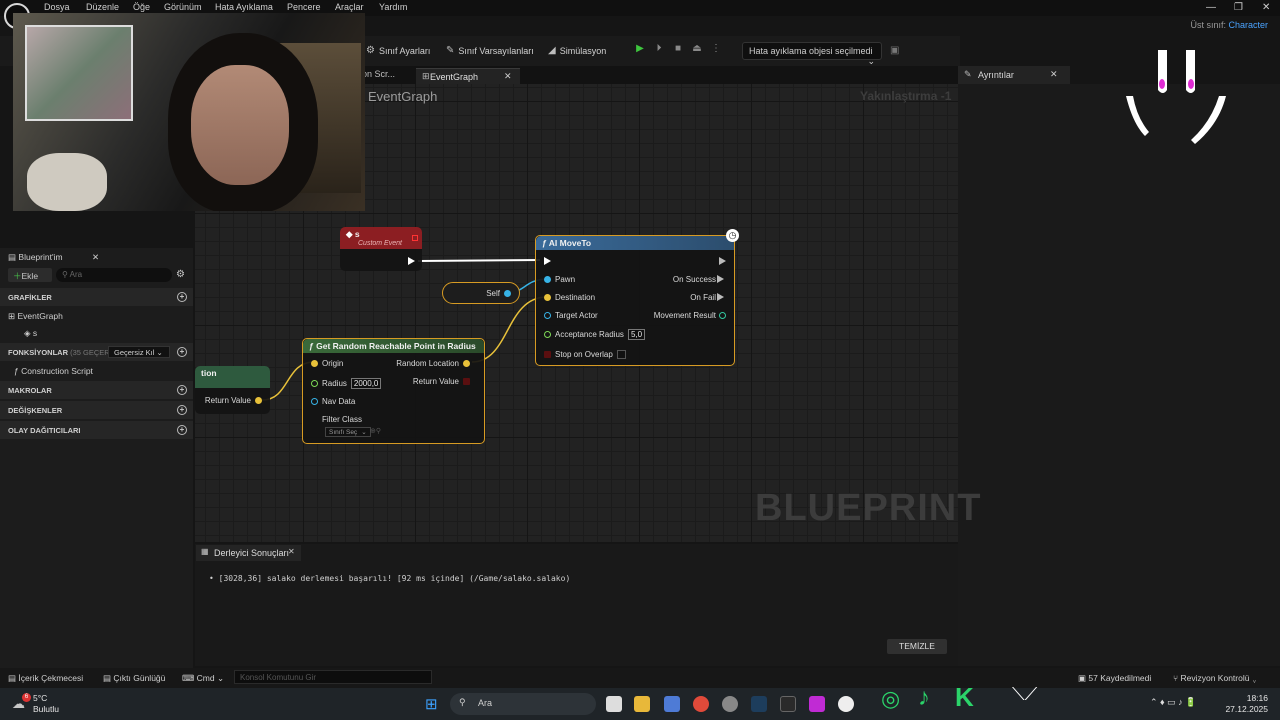  What do you see at coordinates (96, 430) in the screenshot?
I see `section-dispatchers: OLAY DAĞITICILARI +` at bounding box center [96, 430].